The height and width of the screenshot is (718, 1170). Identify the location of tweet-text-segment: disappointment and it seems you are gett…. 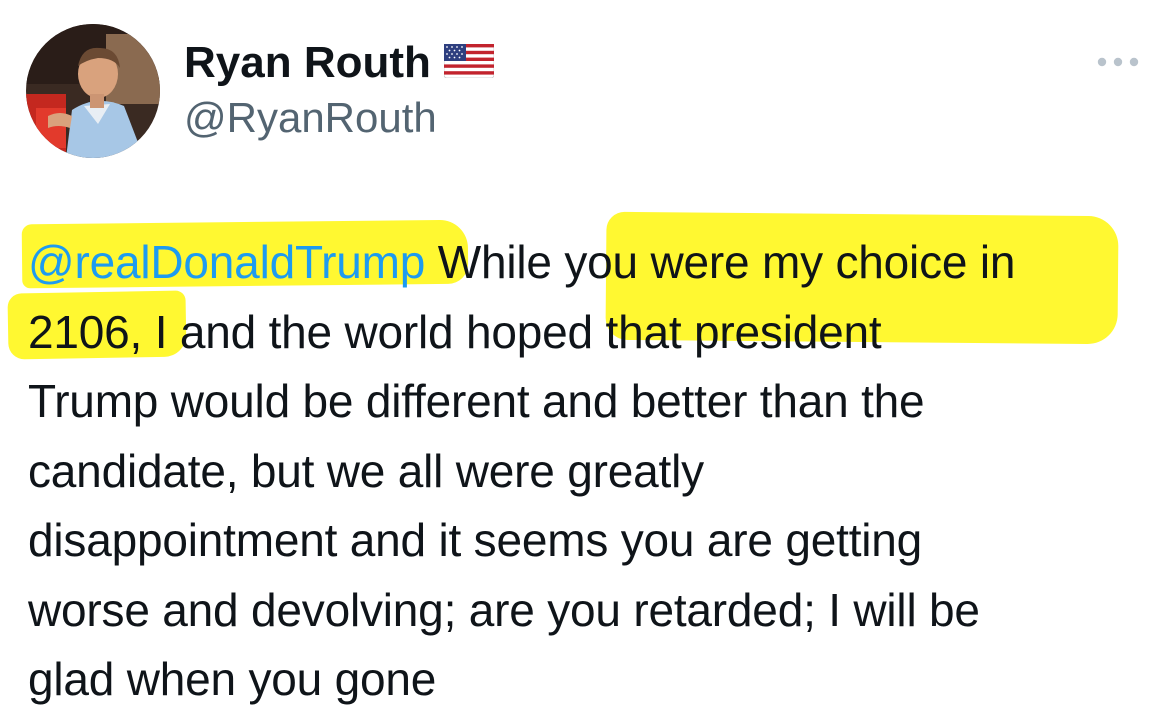
(475, 540).